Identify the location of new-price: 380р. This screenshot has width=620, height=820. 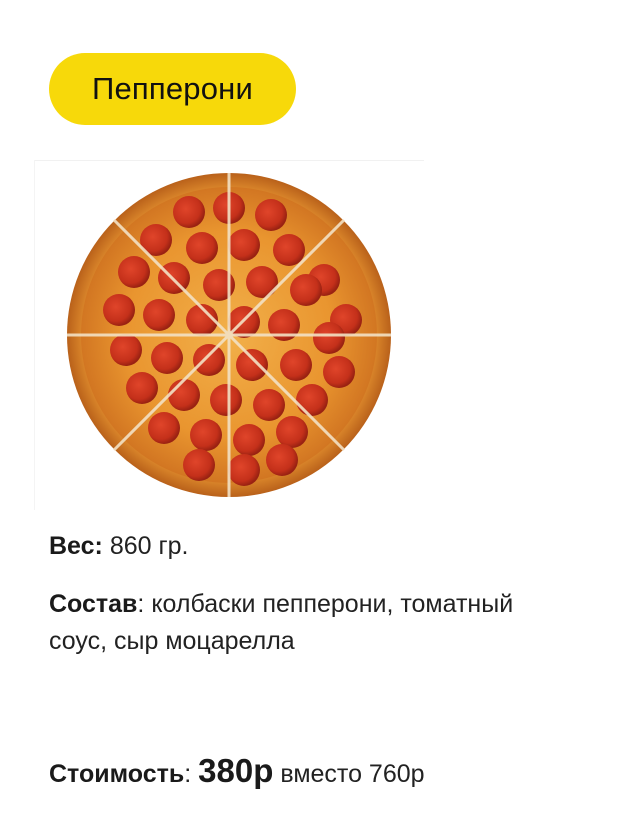
(236, 770).